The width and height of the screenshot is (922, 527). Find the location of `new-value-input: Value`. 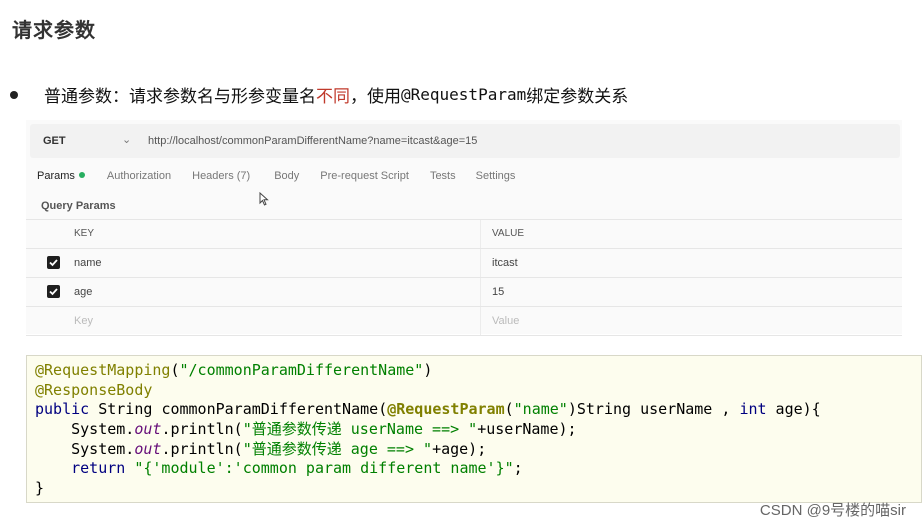

new-value-input: Value is located at coordinates (505, 321).